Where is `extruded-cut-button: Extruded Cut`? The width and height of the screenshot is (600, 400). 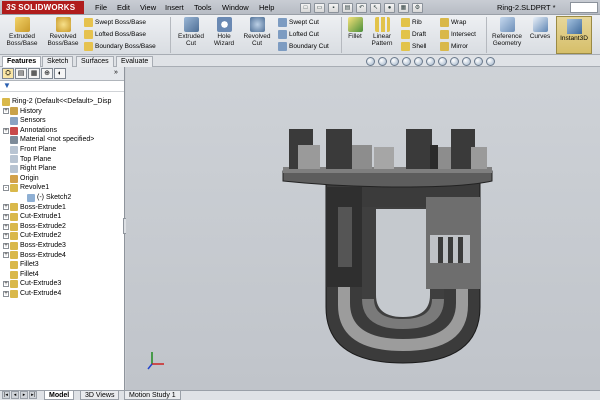 extruded-cut-button: Extruded Cut is located at coordinates (191, 32).